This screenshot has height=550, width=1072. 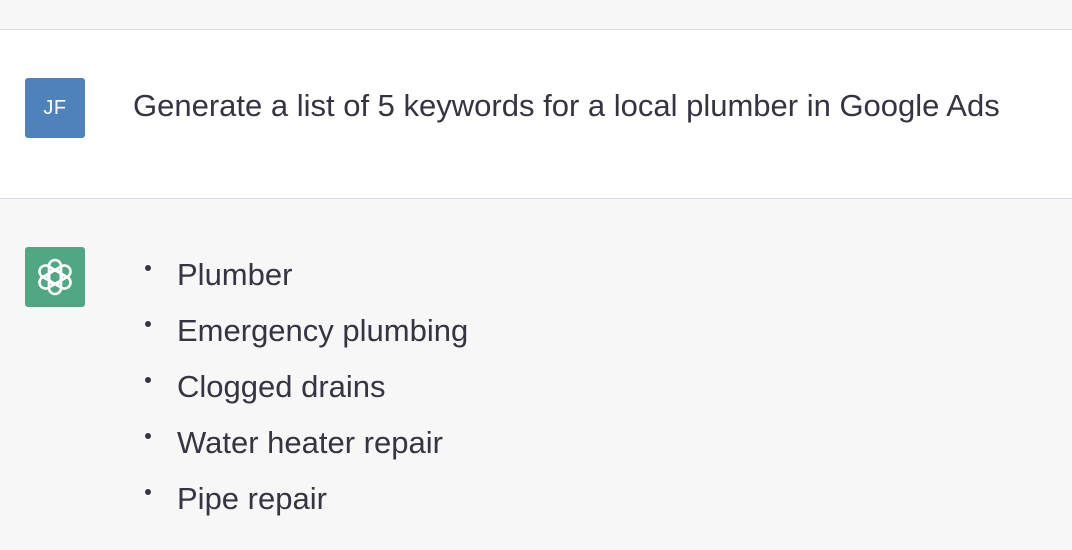 I want to click on keyword-text: Emergency plumbing, so click(x=323, y=330).